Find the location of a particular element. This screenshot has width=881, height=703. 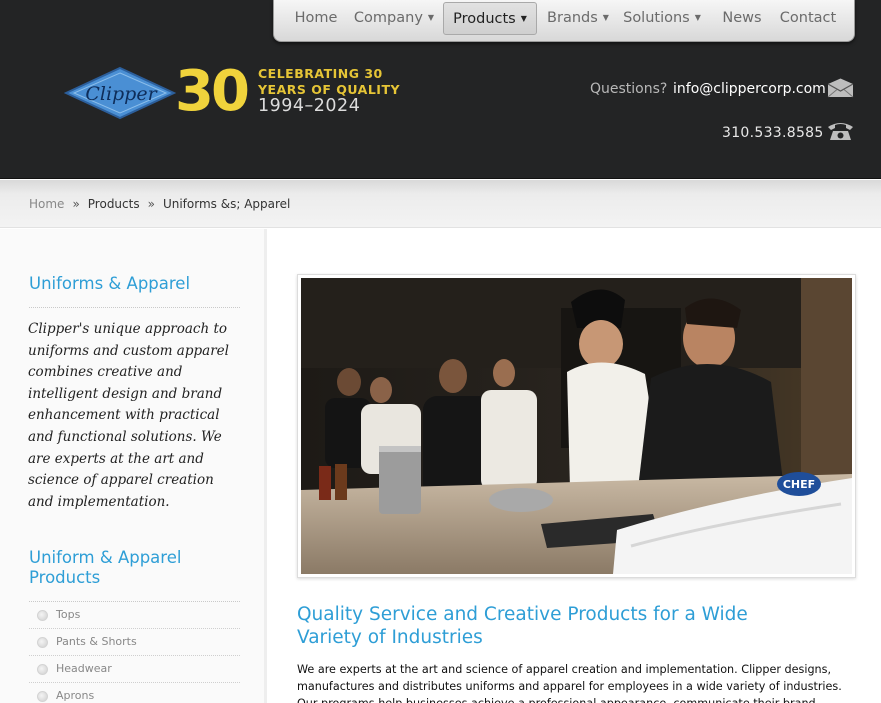

logo-celebrating-text: CELEBRATING 30 YEARS OF QUALITY is located at coordinates (329, 81).